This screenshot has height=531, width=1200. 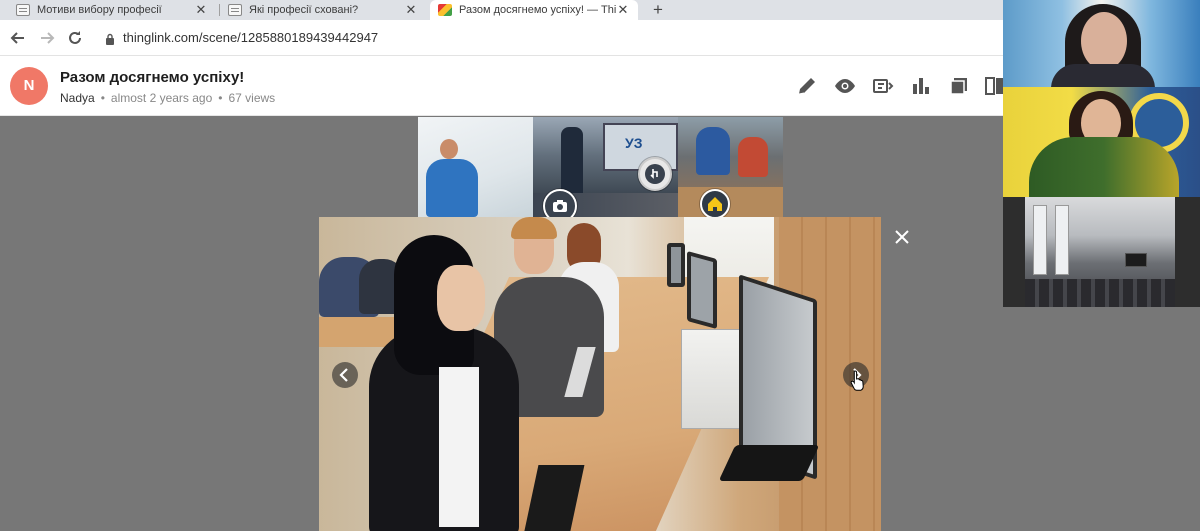 I want to click on address-bar: thinglink.com/scene/1285880189439442947, so click(x=250, y=37).